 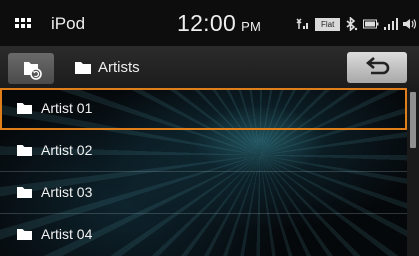 I want to click on list-item-label: Artist 03, so click(x=67, y=192).